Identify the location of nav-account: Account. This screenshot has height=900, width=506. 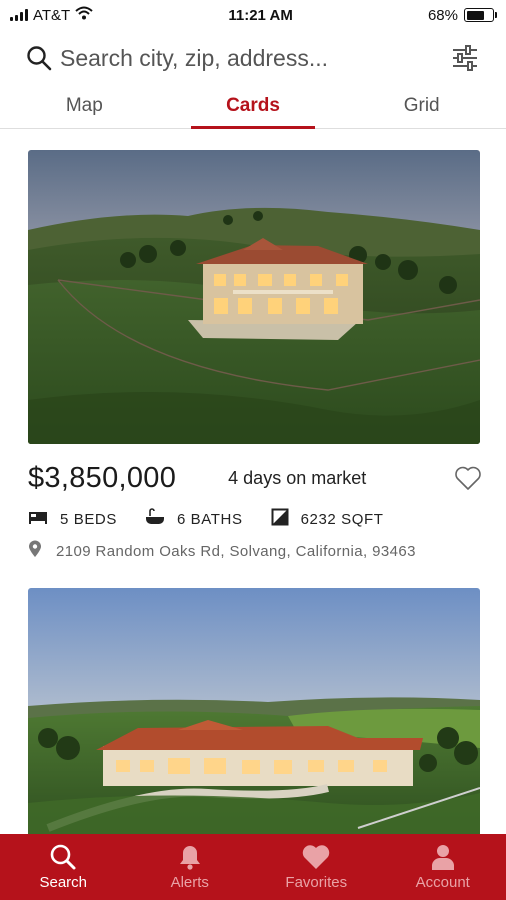
(443, 867).